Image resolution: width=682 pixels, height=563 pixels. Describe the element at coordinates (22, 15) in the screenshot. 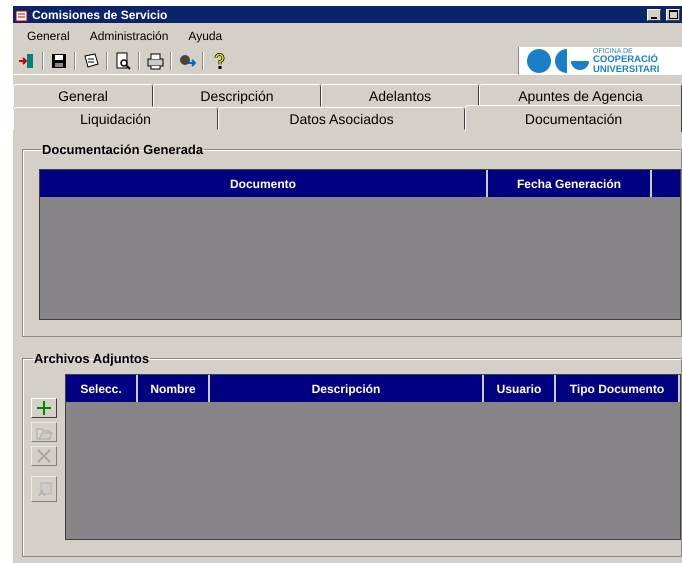

I see `app-icon` at that location.